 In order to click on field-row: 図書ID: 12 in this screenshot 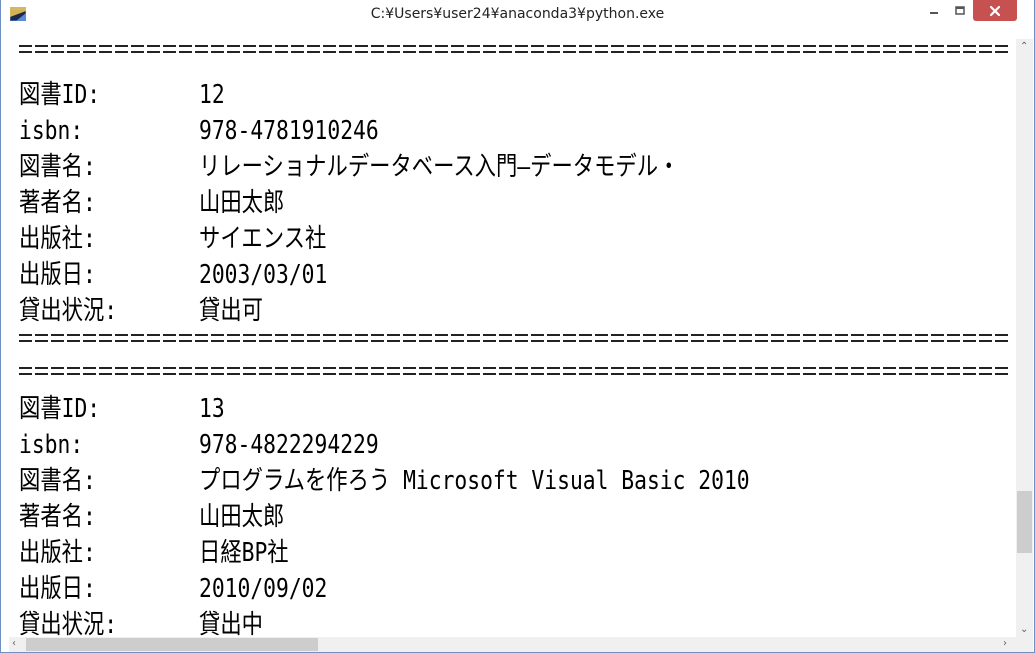, I will do `click(512, 95)`.